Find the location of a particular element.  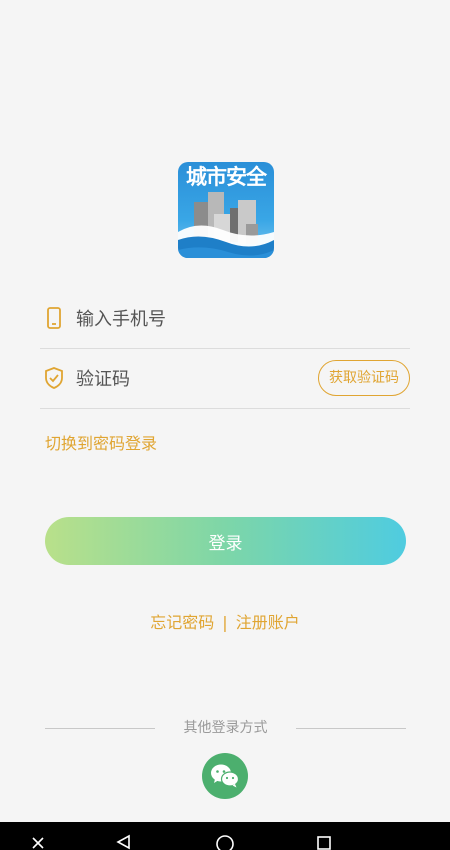

other-login-divider: 其他登录方式 is located at coordinates (225, 728).